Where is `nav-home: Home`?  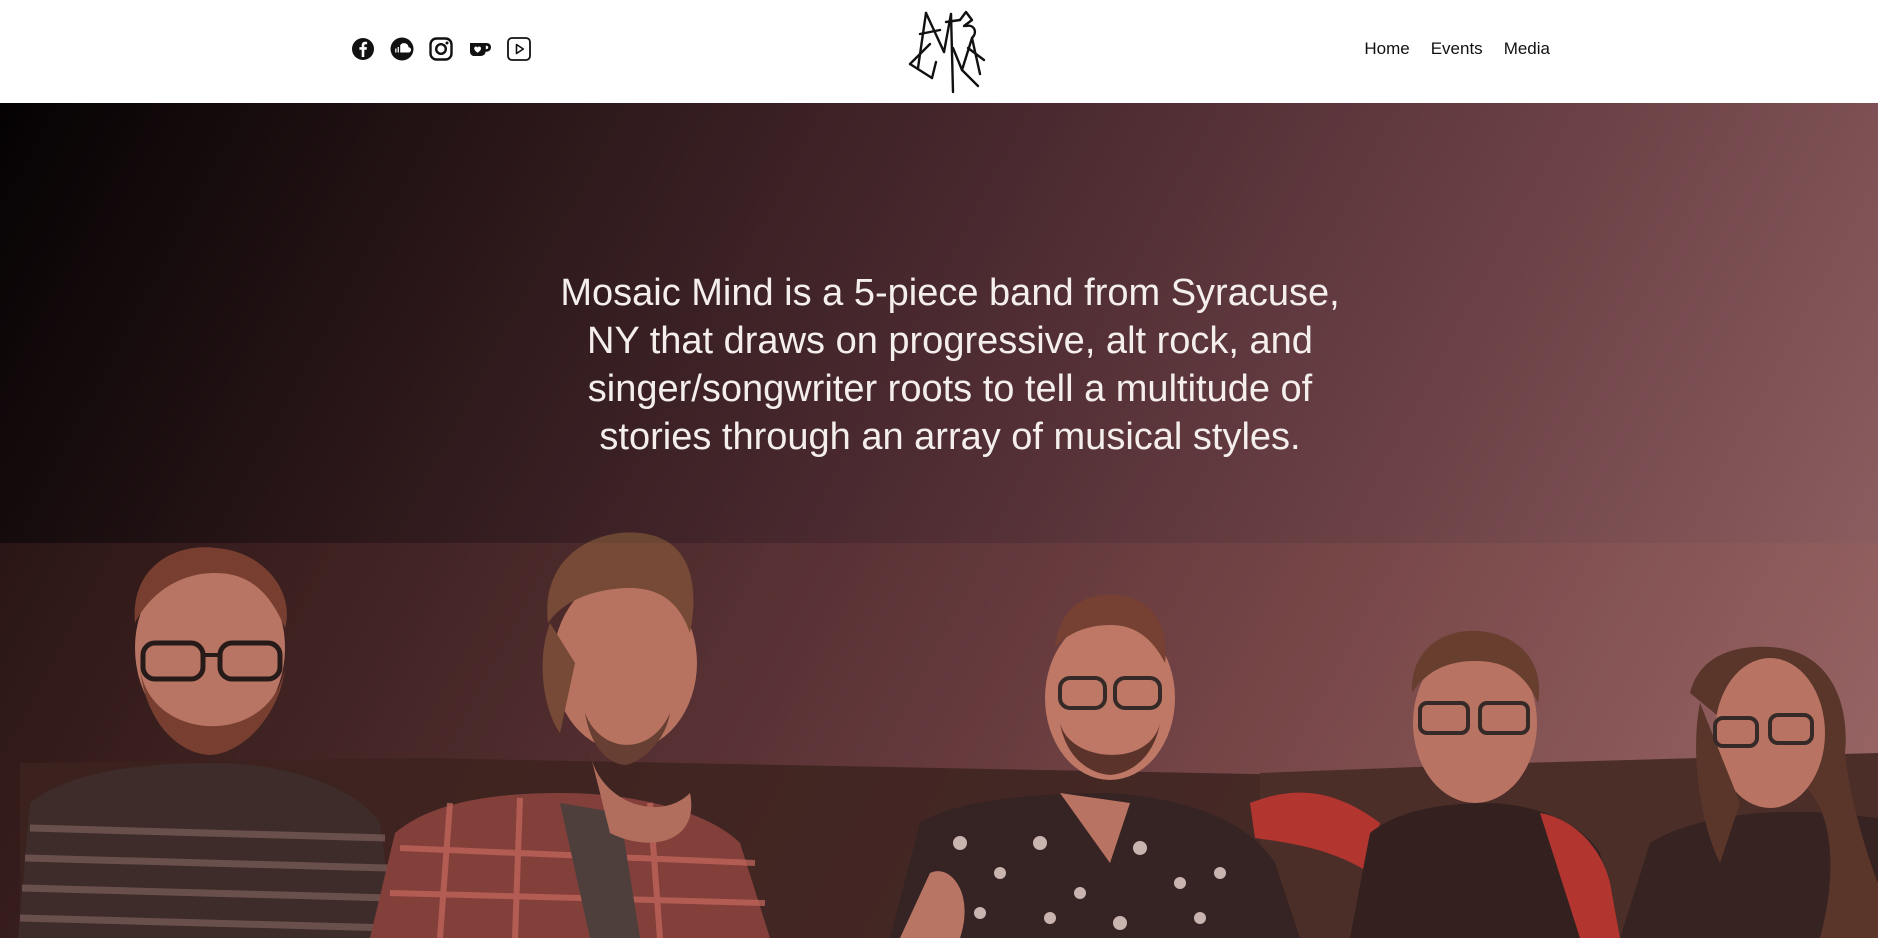
nav-home: Home is located at coordinates (1386, 49).